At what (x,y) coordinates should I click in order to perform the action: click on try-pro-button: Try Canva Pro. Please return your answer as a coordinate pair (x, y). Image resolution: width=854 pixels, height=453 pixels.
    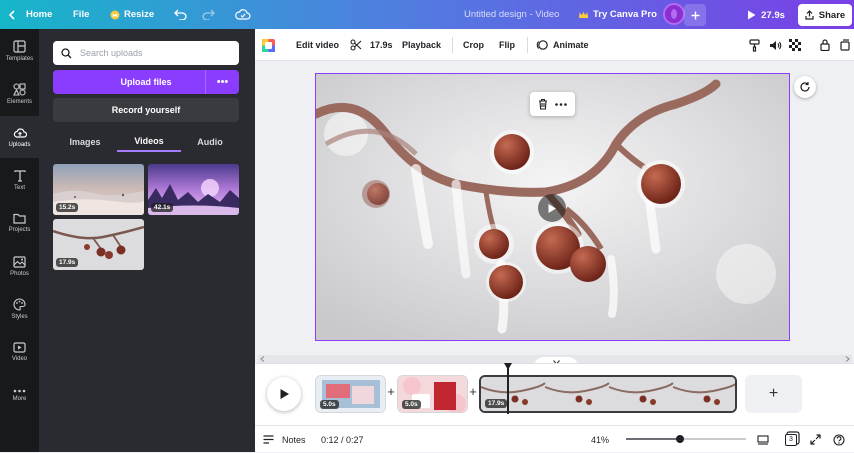
    Looking at the image, I should click on (617, 14).